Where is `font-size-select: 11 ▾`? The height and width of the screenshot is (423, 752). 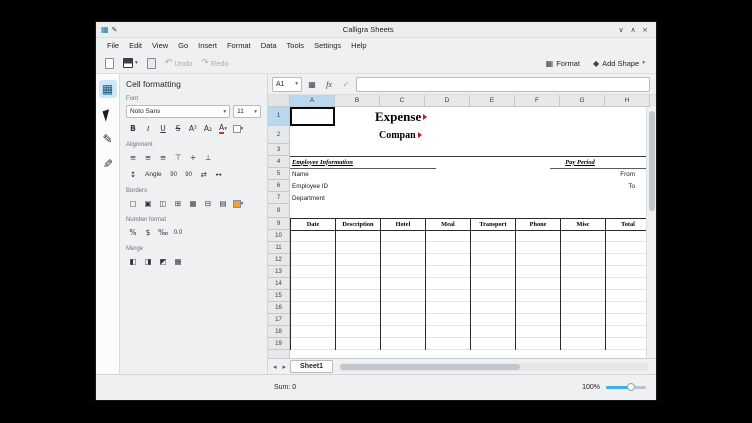 font-size-select: 11 ▾ is located at coordinates (247, 111).